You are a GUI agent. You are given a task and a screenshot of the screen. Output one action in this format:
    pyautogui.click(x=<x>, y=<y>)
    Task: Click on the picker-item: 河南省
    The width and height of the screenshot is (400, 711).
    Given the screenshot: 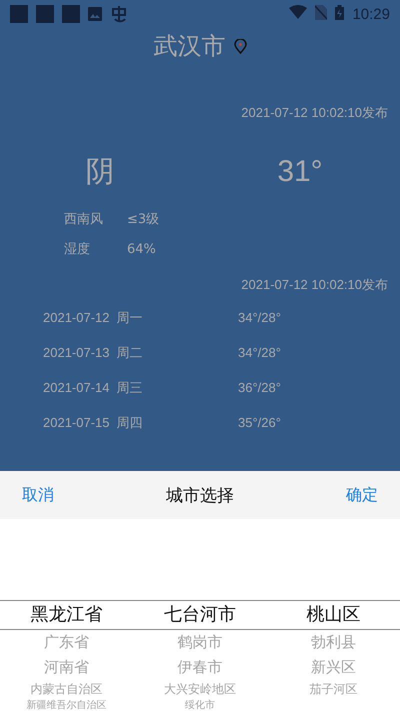 What is the action you would take?
    pyautogui.click(x=67, y=667)
    